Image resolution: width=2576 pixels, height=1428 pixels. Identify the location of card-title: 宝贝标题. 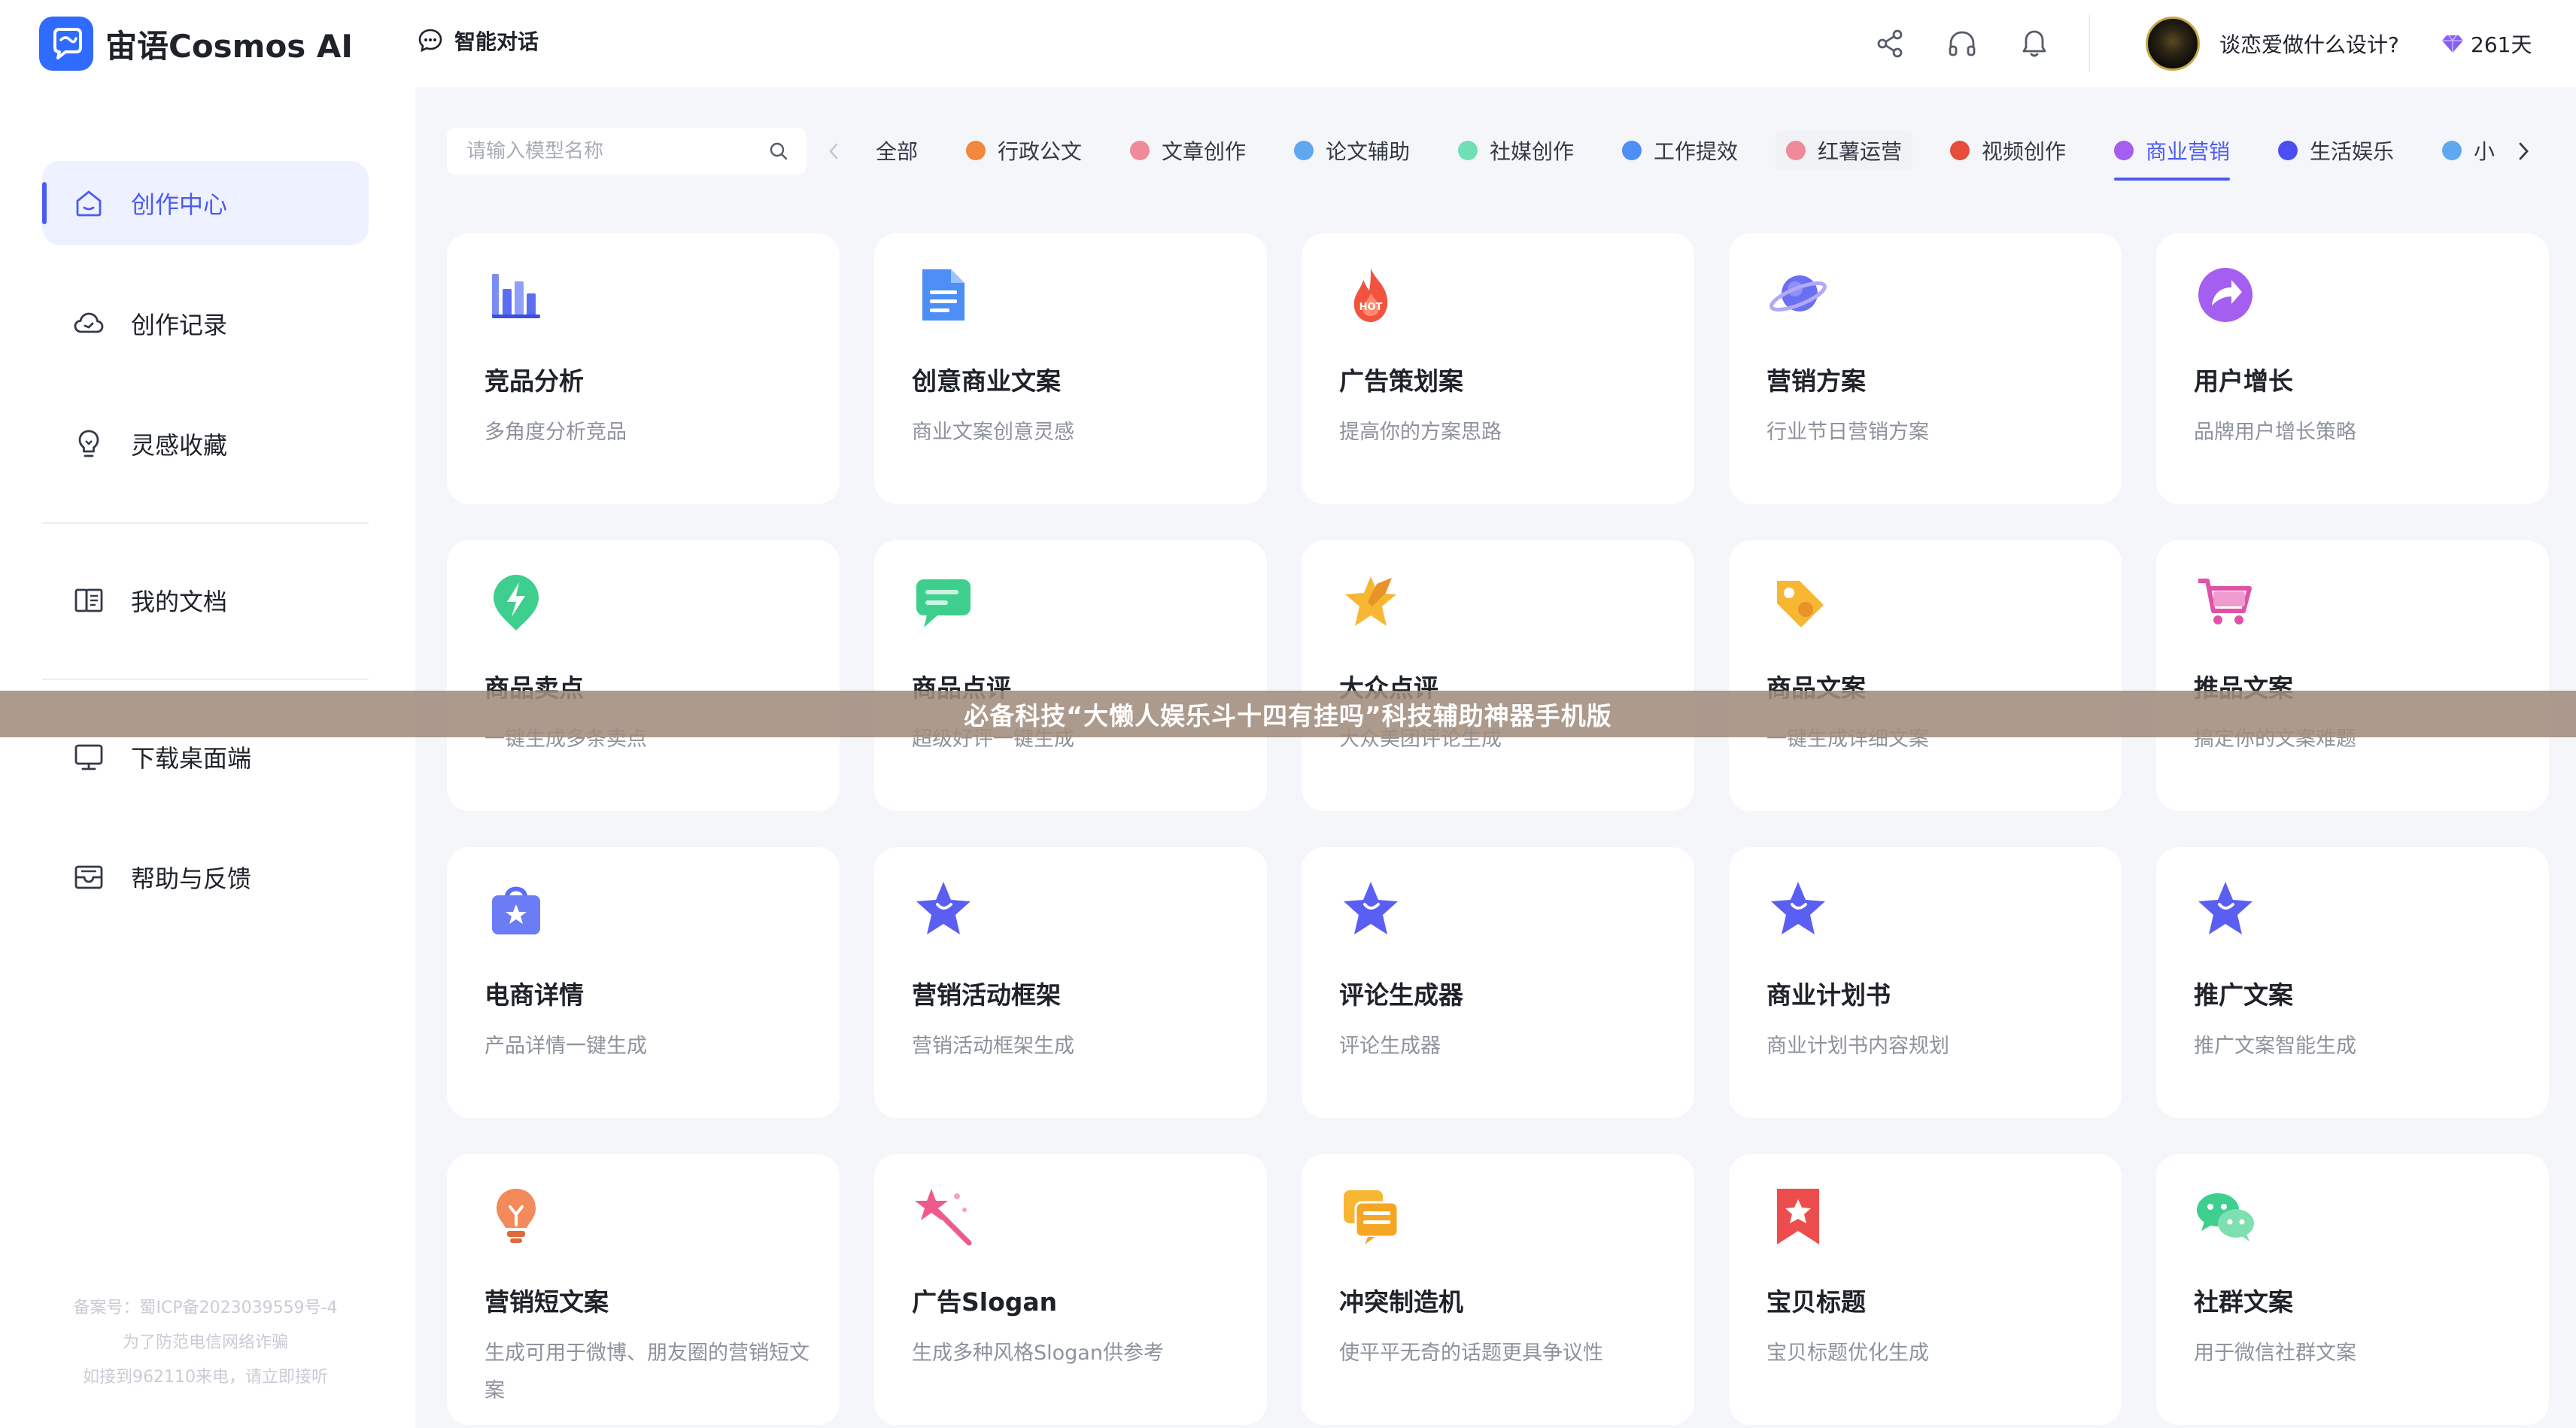
(1816, 1302).